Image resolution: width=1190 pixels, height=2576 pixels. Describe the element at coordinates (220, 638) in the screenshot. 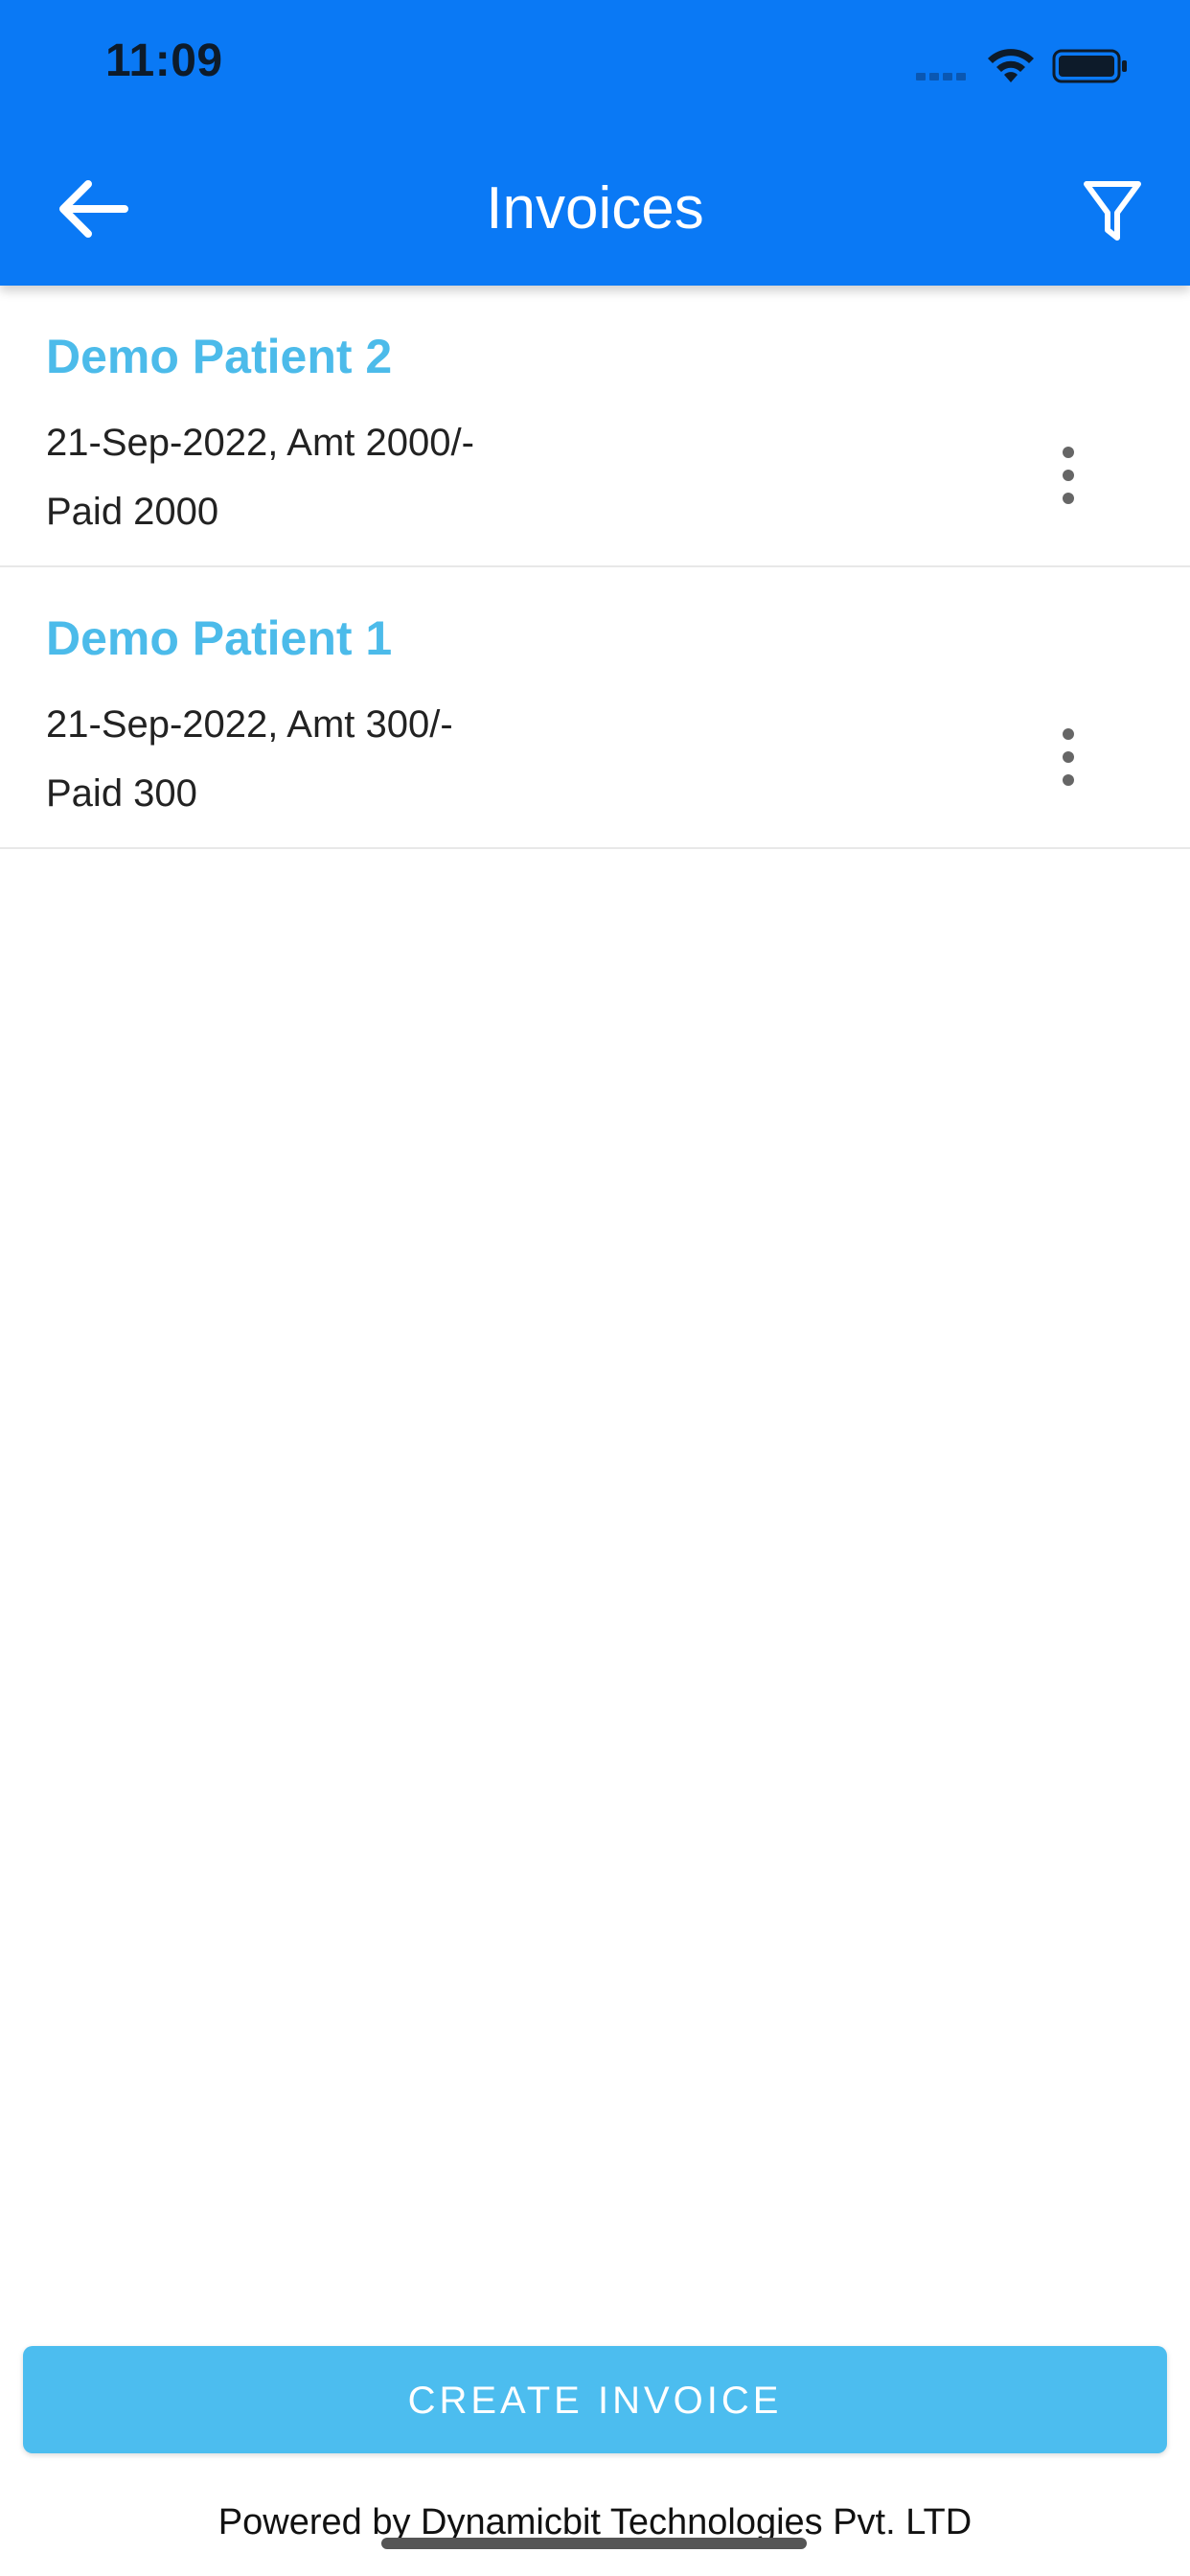

I see `patient-name: Demo Patient 1` at that location.